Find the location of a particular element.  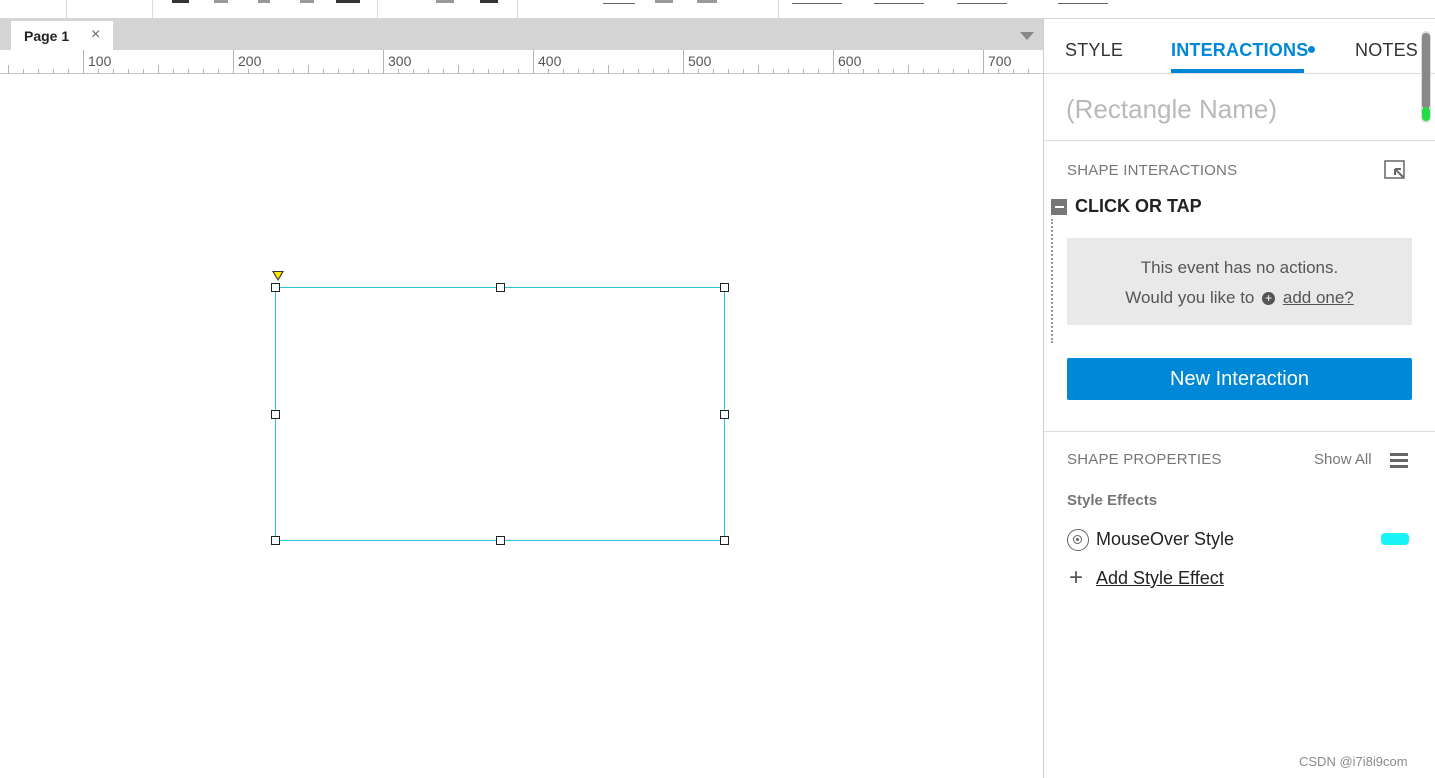

shape-interactions-title: SHAPE INTERACTIONS is located at coordinates (1152, 170).